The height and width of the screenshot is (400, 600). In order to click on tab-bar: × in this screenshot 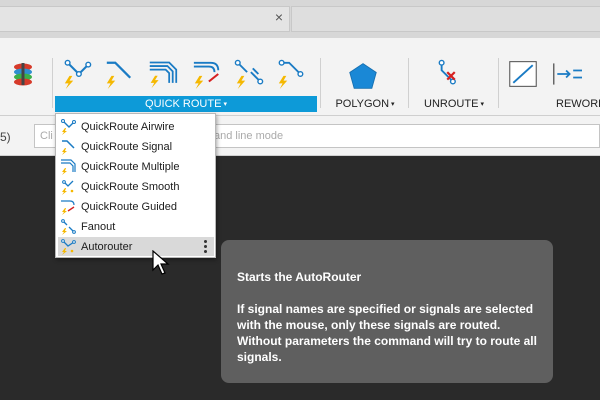, I will do `click(300, 19)`.